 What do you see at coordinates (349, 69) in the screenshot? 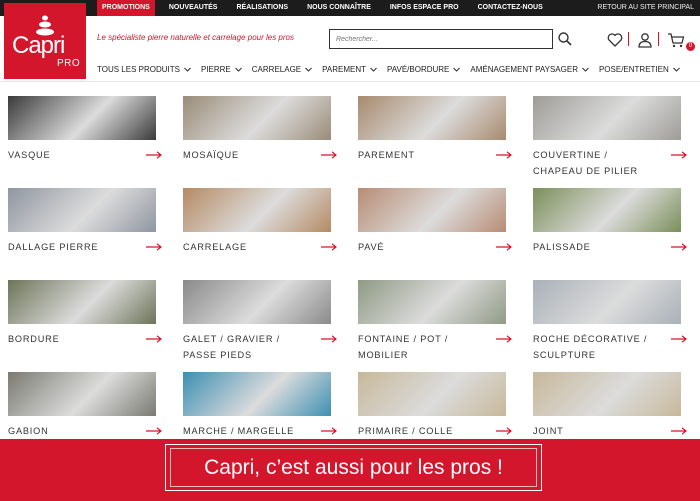
I see `main-nav-item: PAREMENT` at bounding box center [349, 69].